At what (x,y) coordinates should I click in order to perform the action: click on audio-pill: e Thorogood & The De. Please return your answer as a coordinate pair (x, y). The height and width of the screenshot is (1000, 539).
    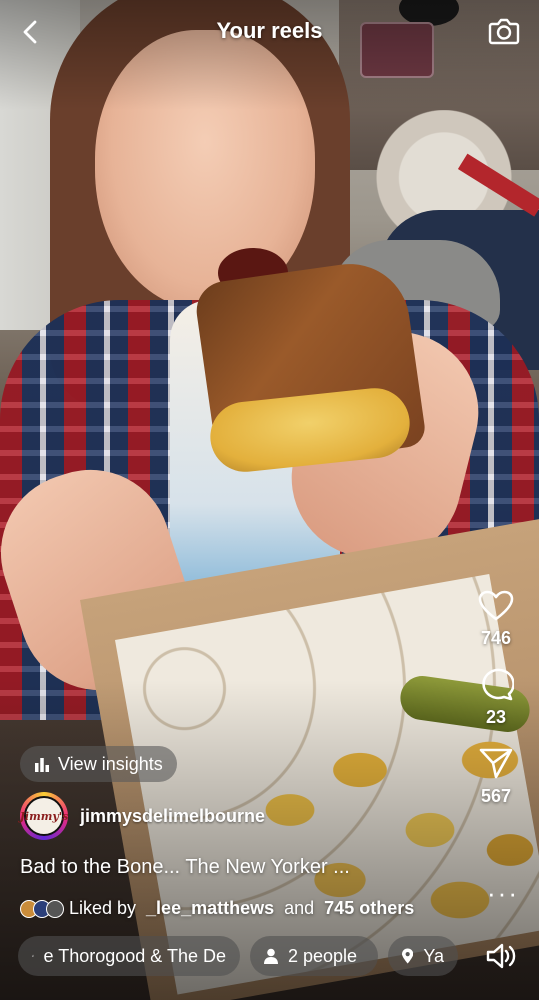
    Looking at the image, I should click on (129, 956).